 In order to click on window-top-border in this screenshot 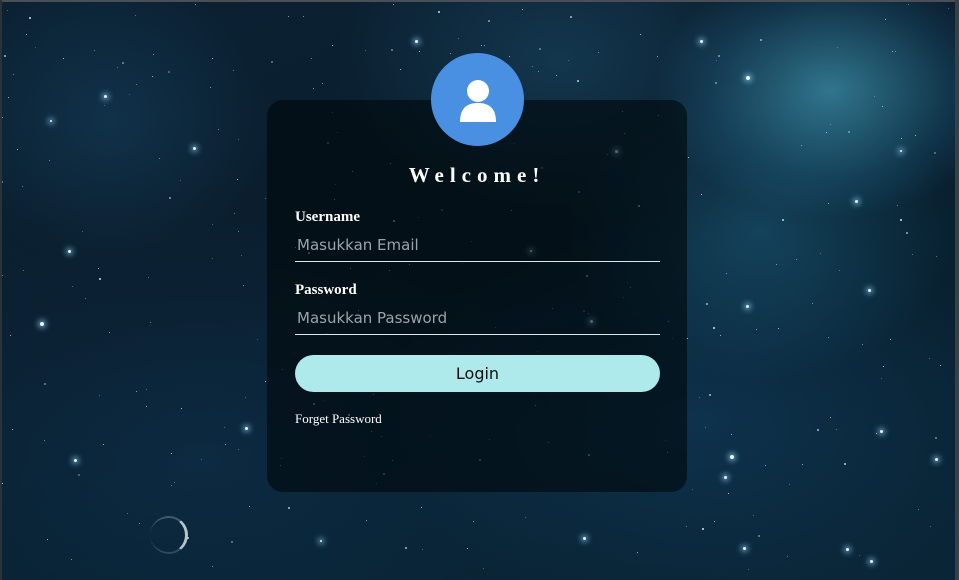, I will do `click(479, 1)`.